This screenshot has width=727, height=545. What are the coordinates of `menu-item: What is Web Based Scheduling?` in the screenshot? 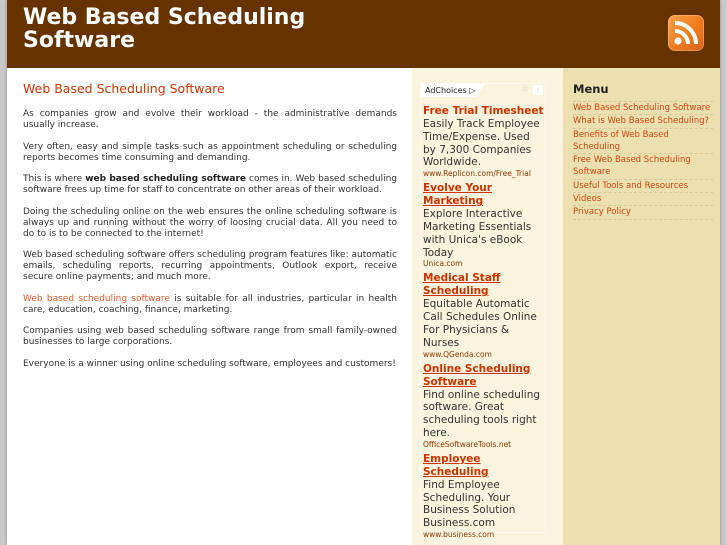 It's located at (643, 120).